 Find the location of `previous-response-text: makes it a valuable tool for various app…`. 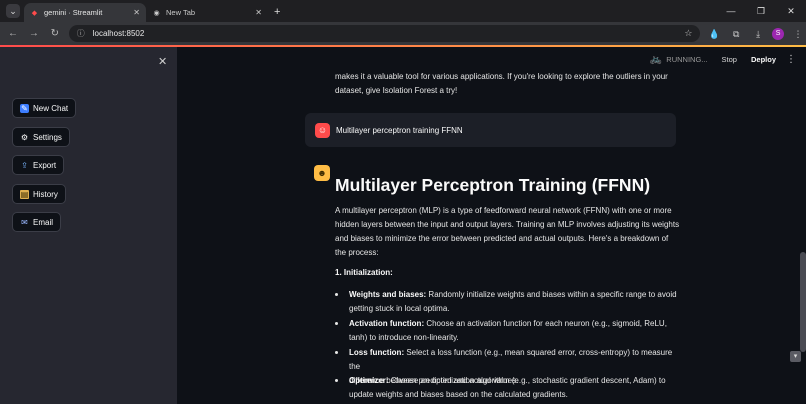

previous-response-text: makes it a valuable tool for various app… is located at coordinates (501, 84).